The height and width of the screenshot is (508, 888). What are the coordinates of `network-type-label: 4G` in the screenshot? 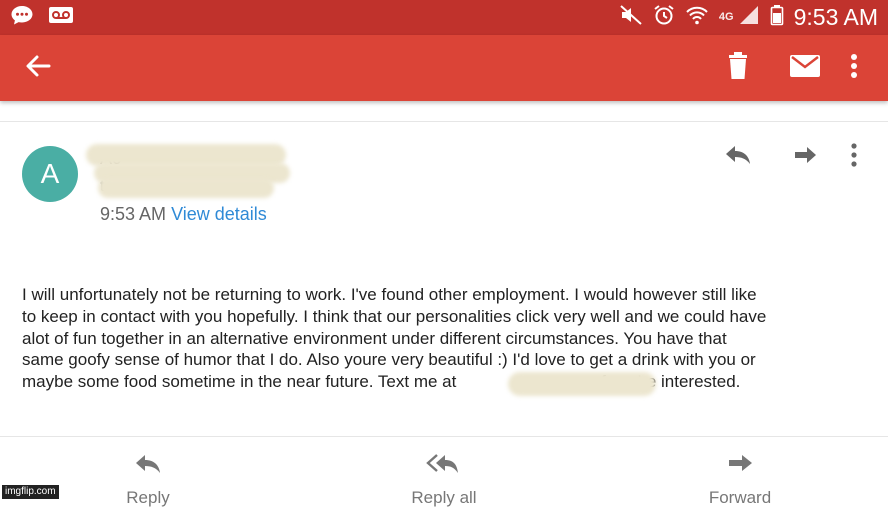 It's located at (726, 17).